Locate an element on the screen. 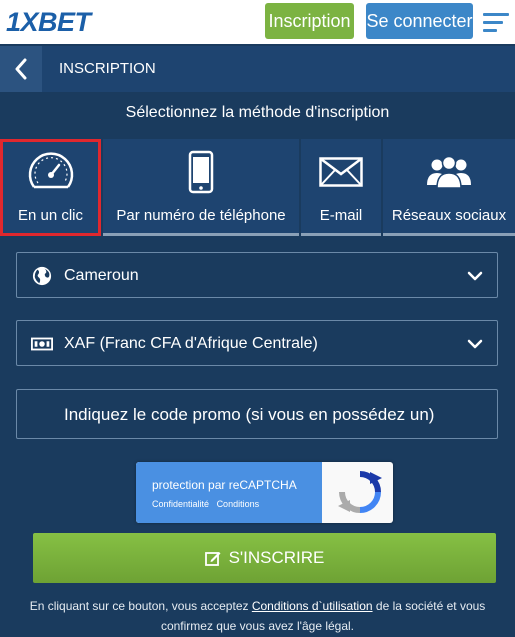 The width and height of the screenshot is (515, 637). login-button: Se connecter is located at coordinates (419, 21).